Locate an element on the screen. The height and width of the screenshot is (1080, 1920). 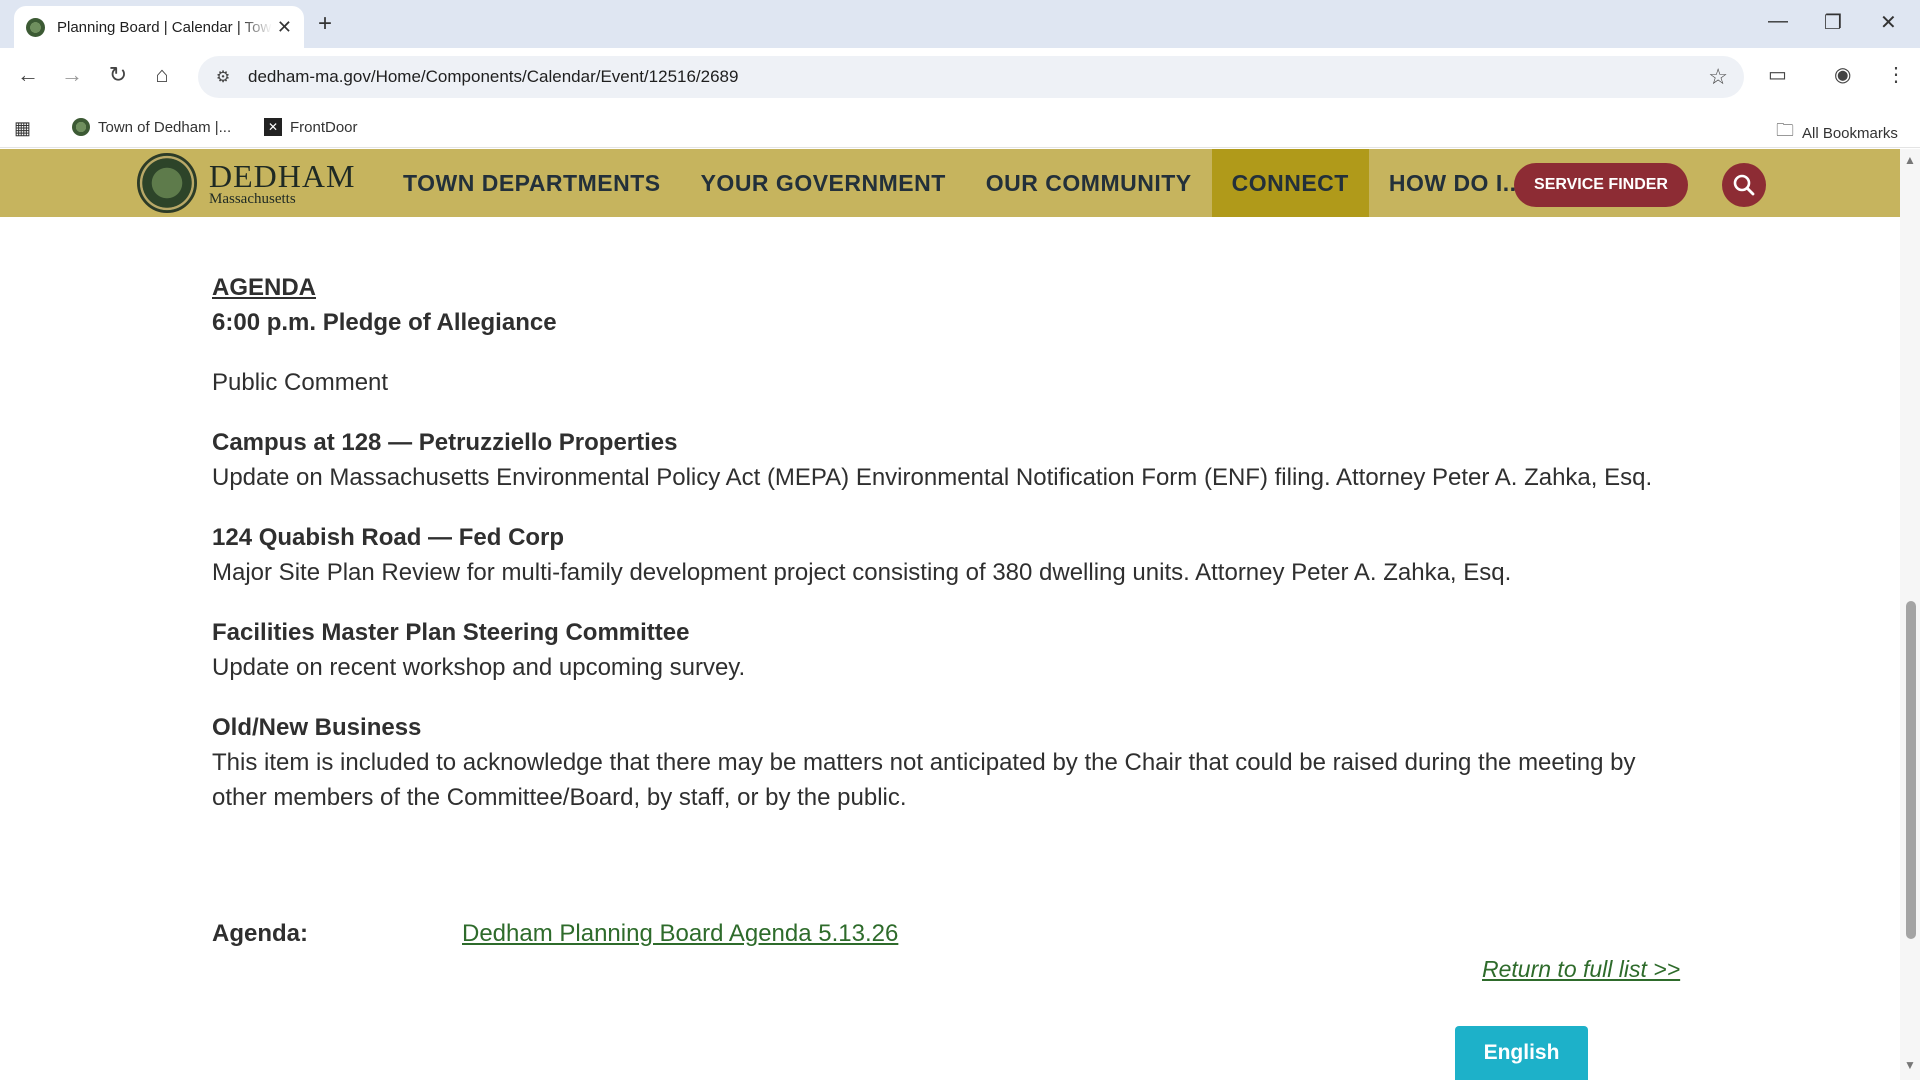
restore-icon: ❐ is located at coordinates (1833, 22).